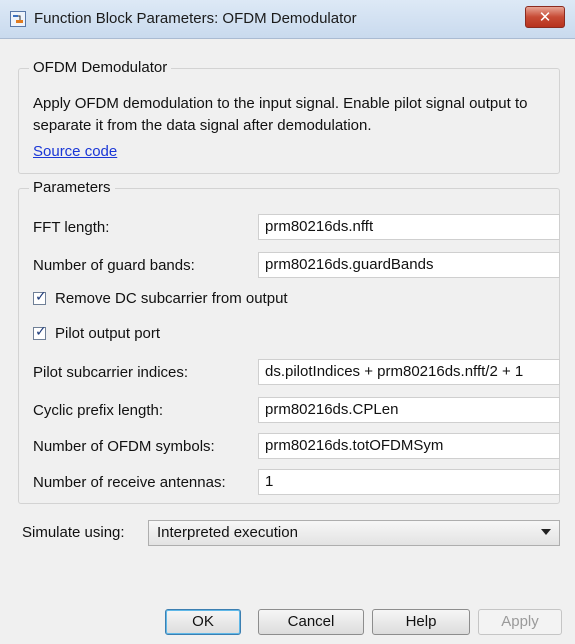 Image resolution: width=575 pixels, height=644 pixels. What do you see at coordinates (545, 17) in the screenshot?
I see `close-button: ✕` at bounding box center [545, 17].